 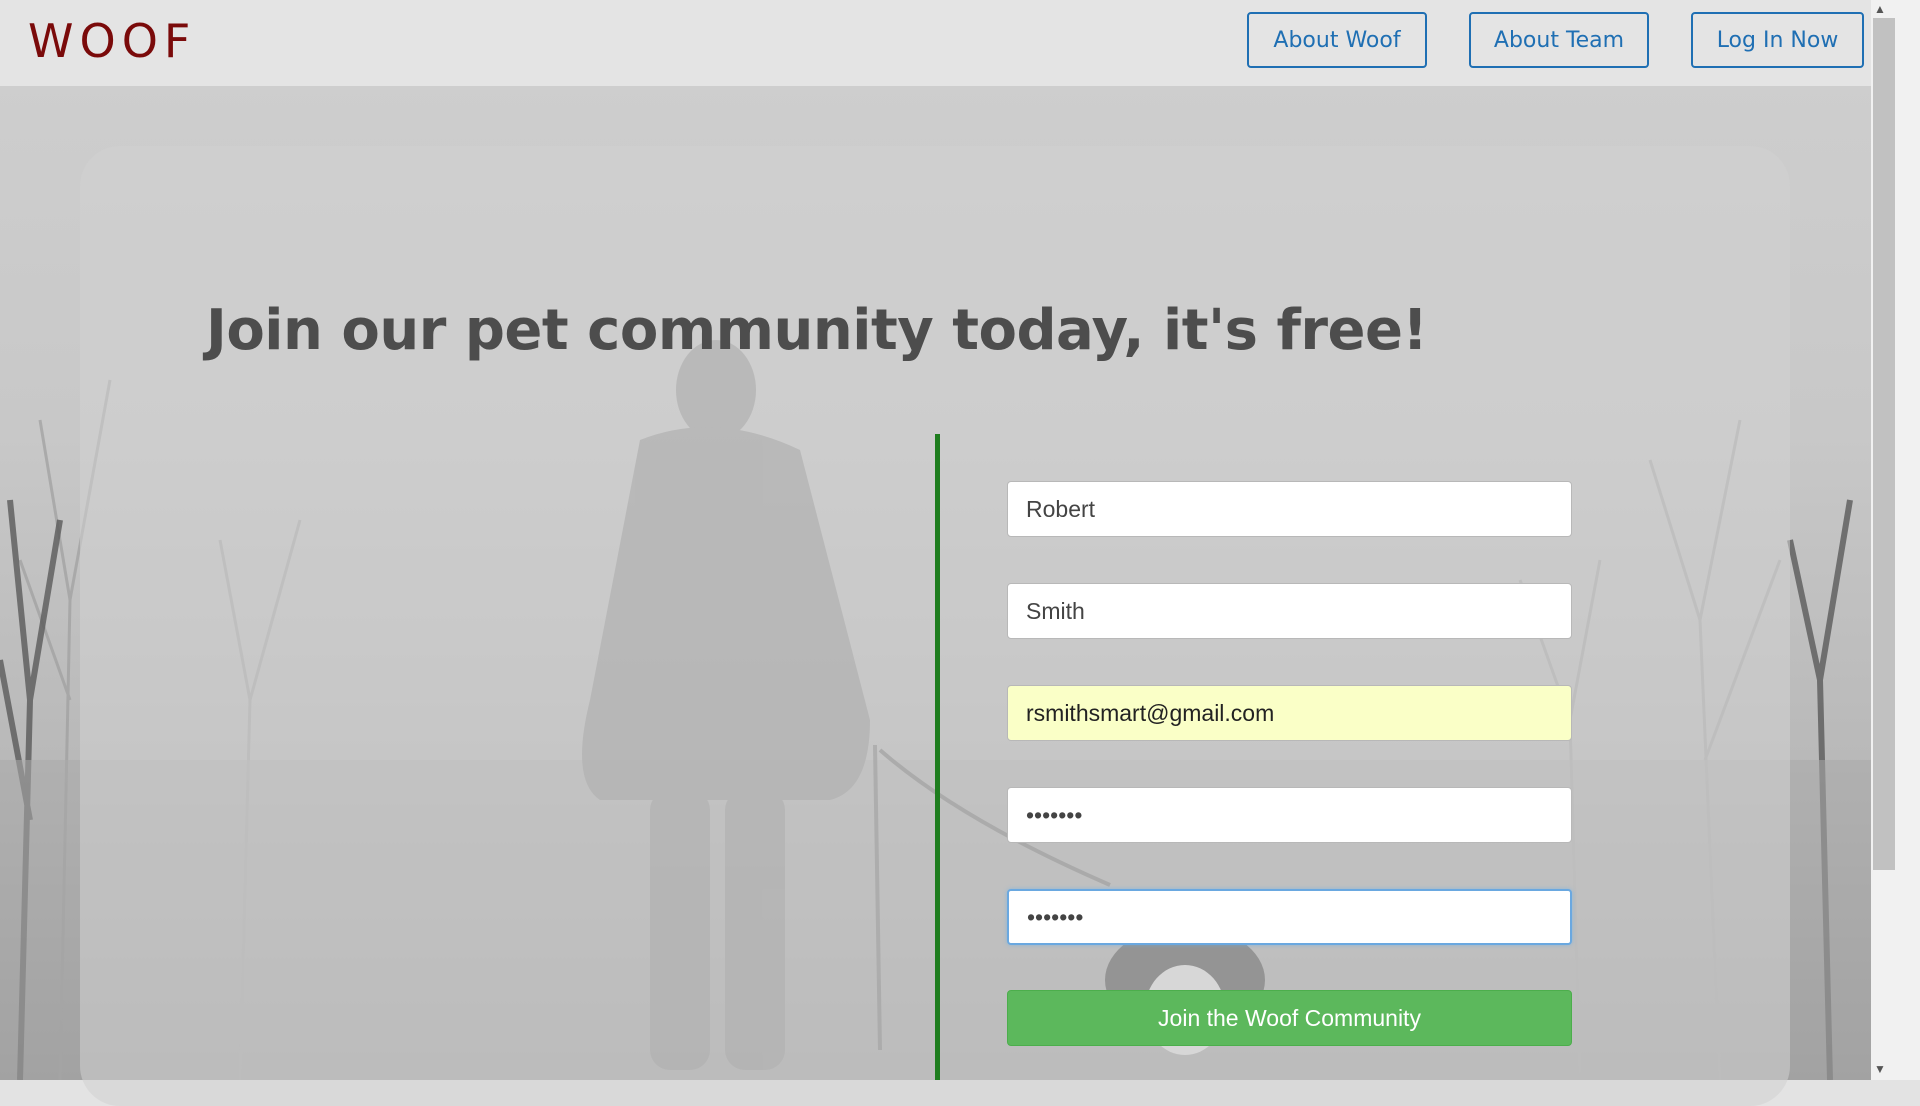 What do you see at coordinates (1289, 917) in the screenshot?
I see `confirm-password-input` at bounding box center [1289, 917].